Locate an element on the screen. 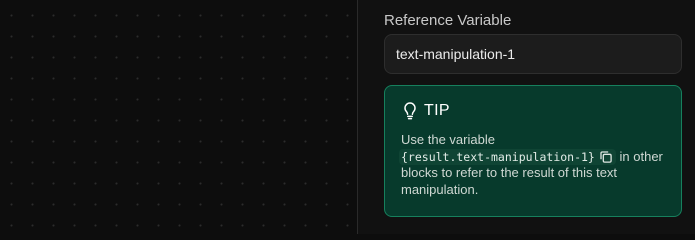  tip-text-after-code: in is located at coordinates (624, 156).